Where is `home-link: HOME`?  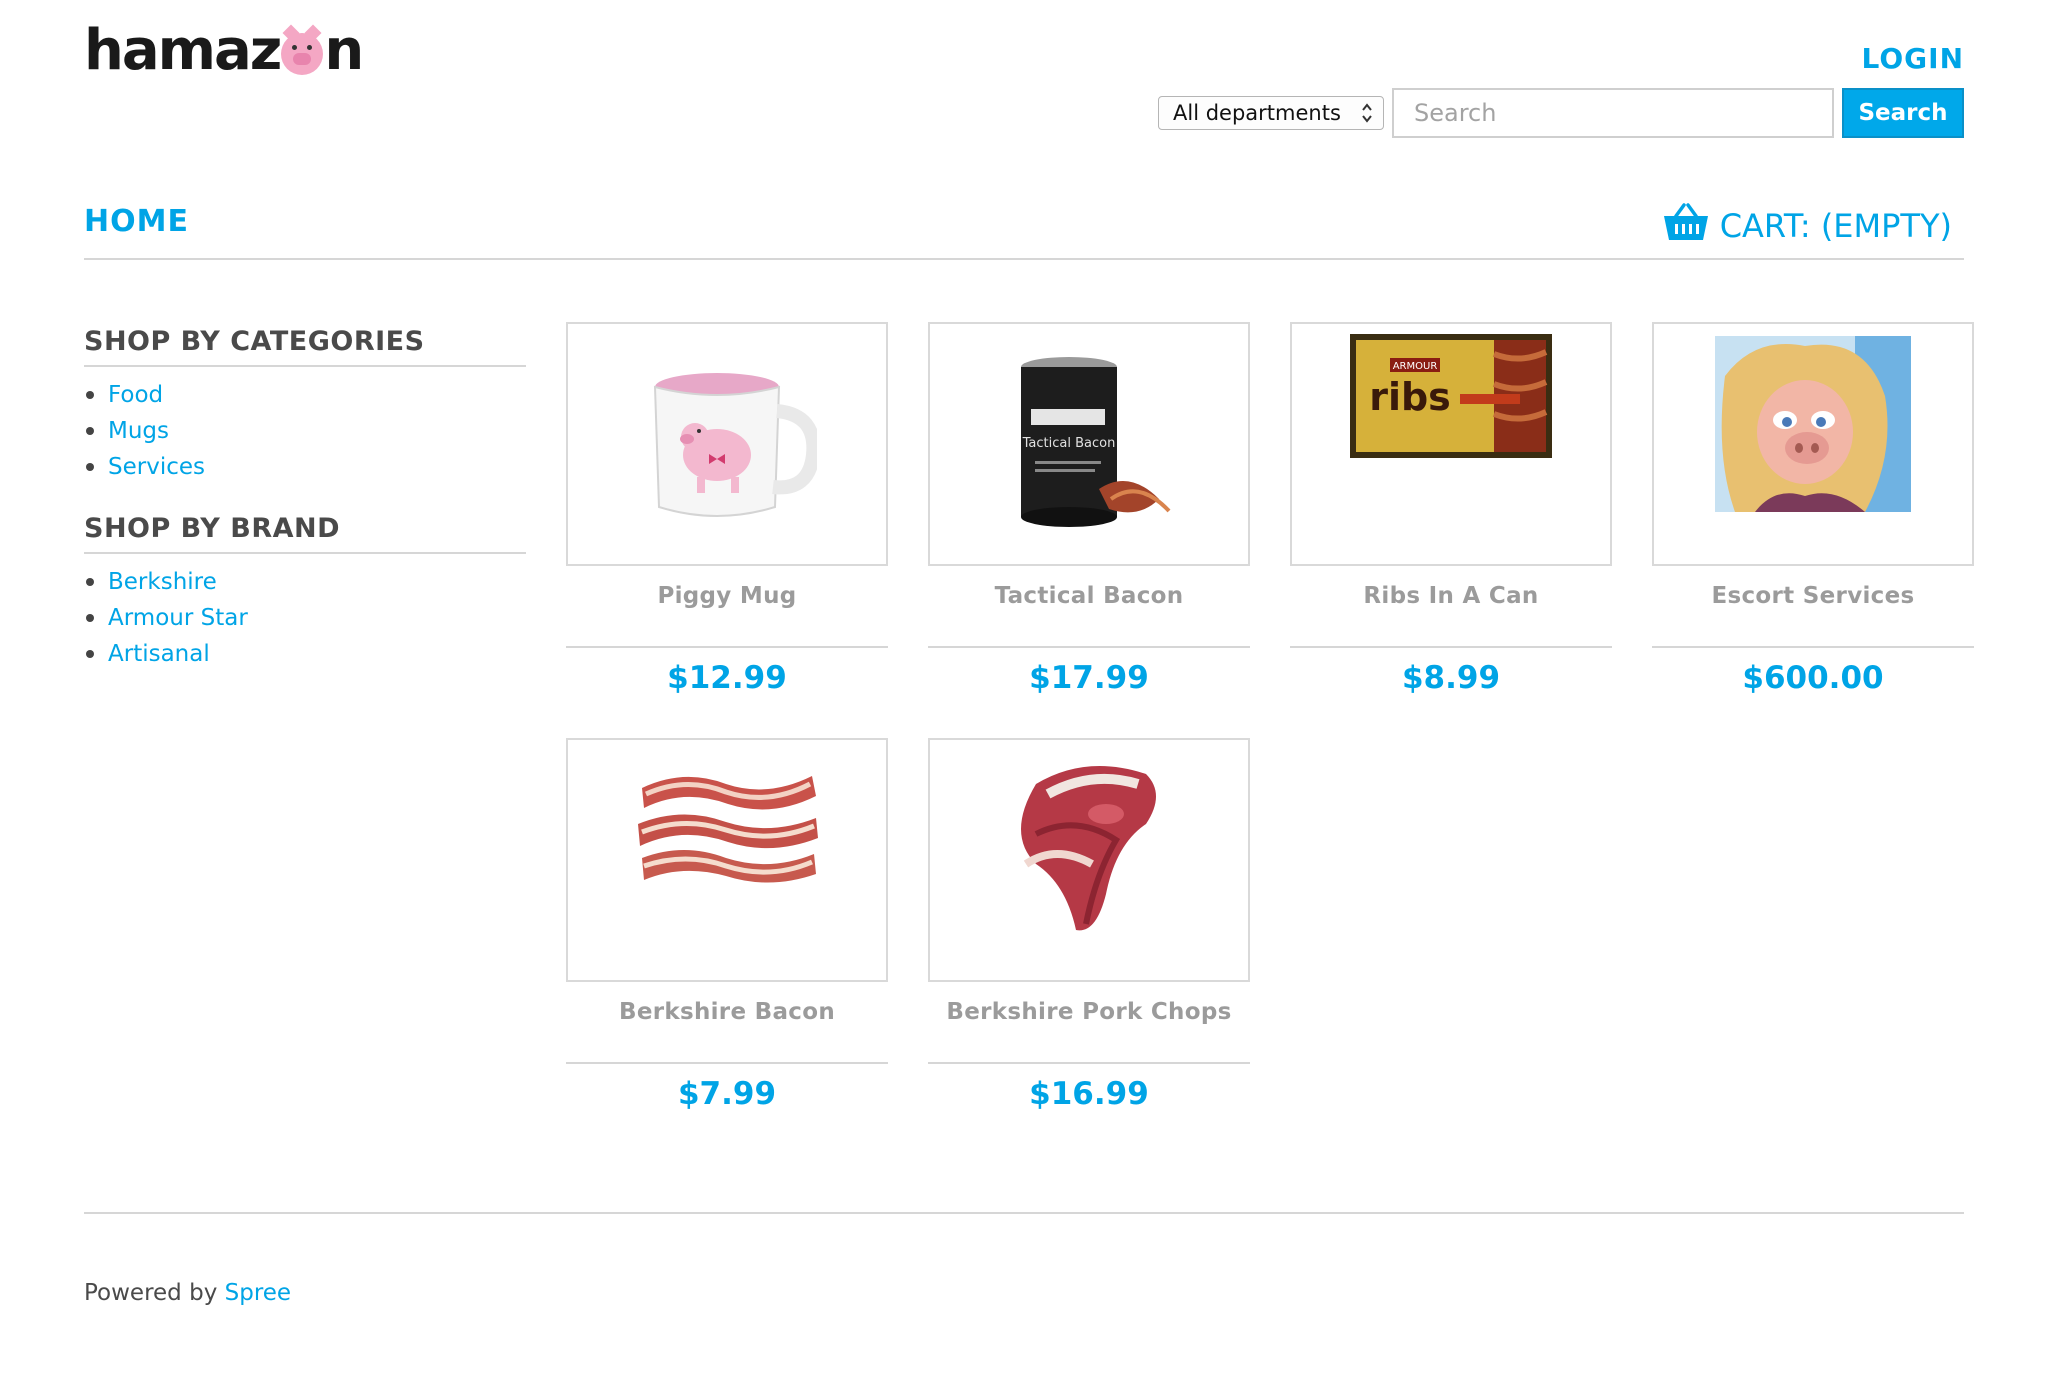 home-link: HOME is located at coordinates (136, 221).